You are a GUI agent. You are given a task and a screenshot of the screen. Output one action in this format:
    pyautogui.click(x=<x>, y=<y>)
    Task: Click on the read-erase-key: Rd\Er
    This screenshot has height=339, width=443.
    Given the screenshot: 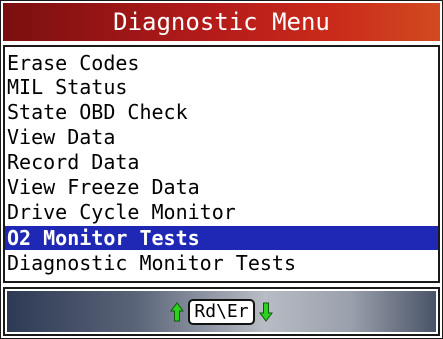 What is the action you would take?
    pyautogui.click(x=221, y=311)
    